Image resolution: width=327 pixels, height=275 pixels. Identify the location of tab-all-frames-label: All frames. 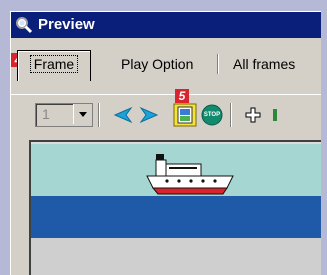
(264, 64).